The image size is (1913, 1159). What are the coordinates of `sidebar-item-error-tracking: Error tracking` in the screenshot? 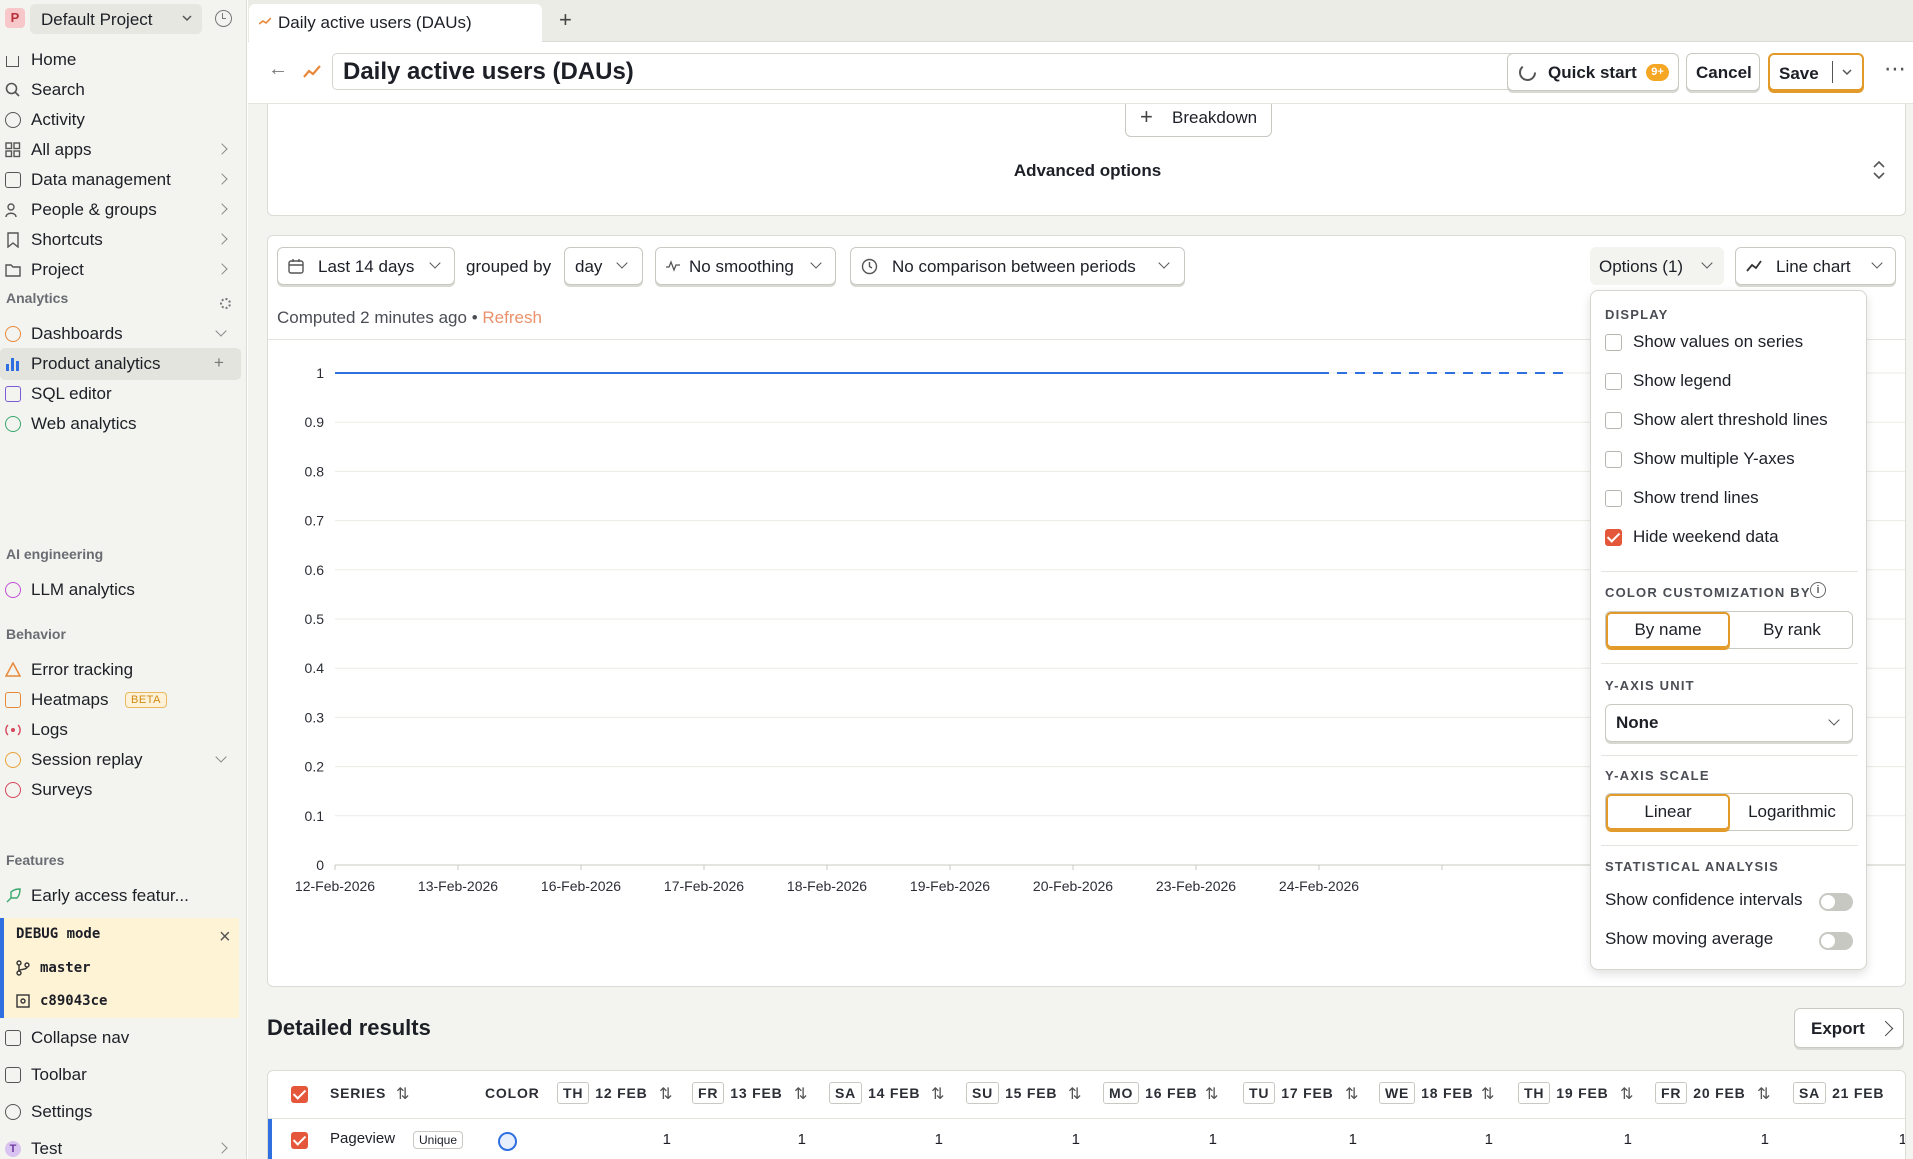 It's located at (120, 670).